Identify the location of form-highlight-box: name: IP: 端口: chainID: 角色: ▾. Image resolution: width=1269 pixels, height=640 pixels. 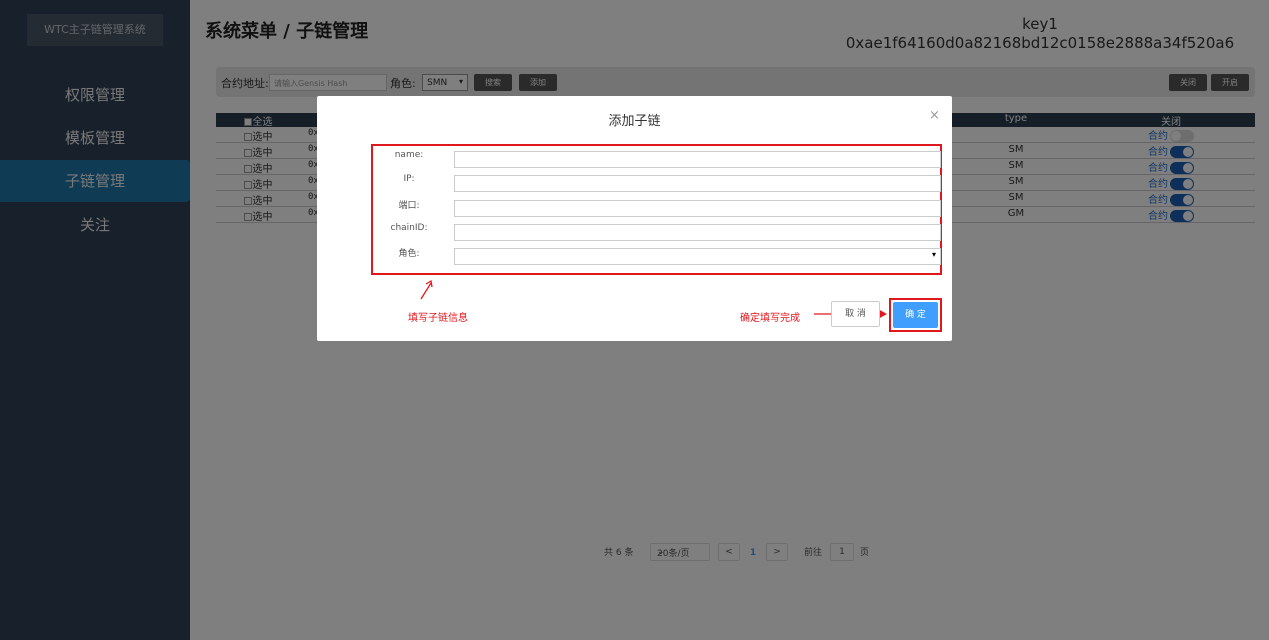
(656, 209).